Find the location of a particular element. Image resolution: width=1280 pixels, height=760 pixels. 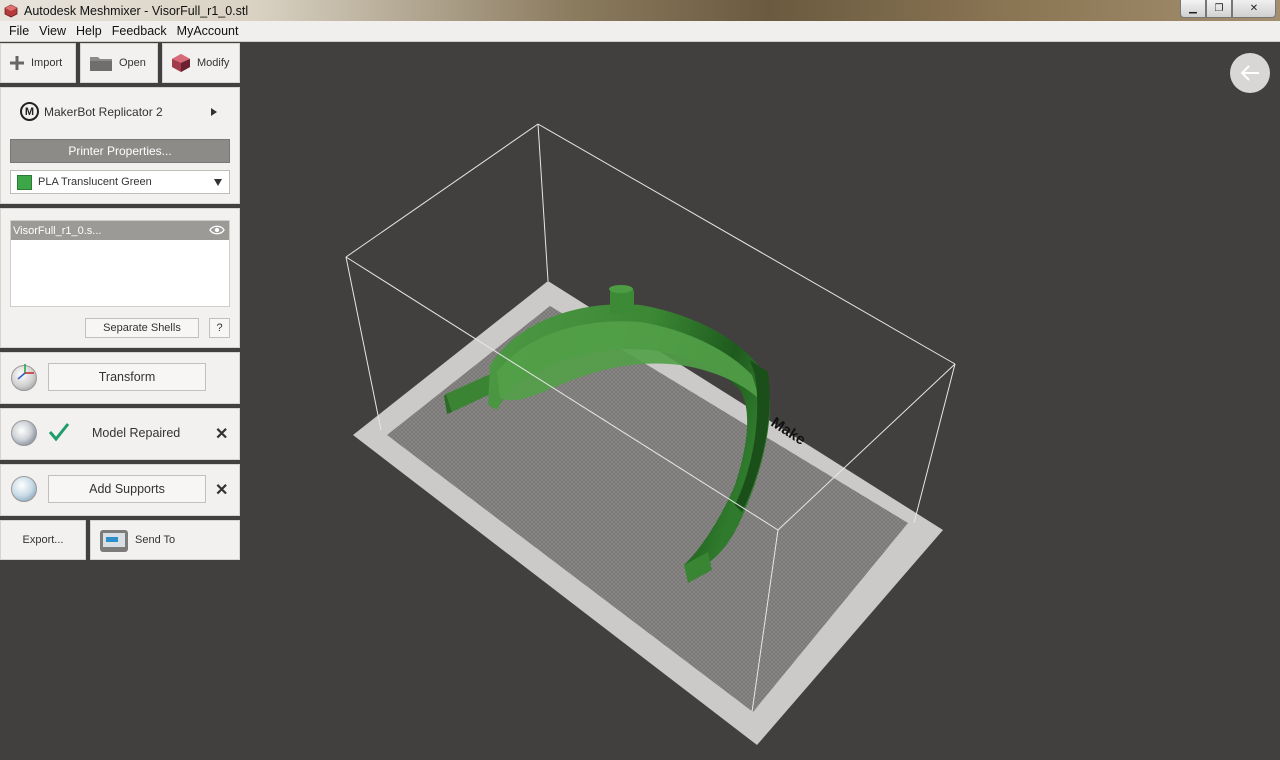

send-to-label: Send To is located at coordinates (155, 540).